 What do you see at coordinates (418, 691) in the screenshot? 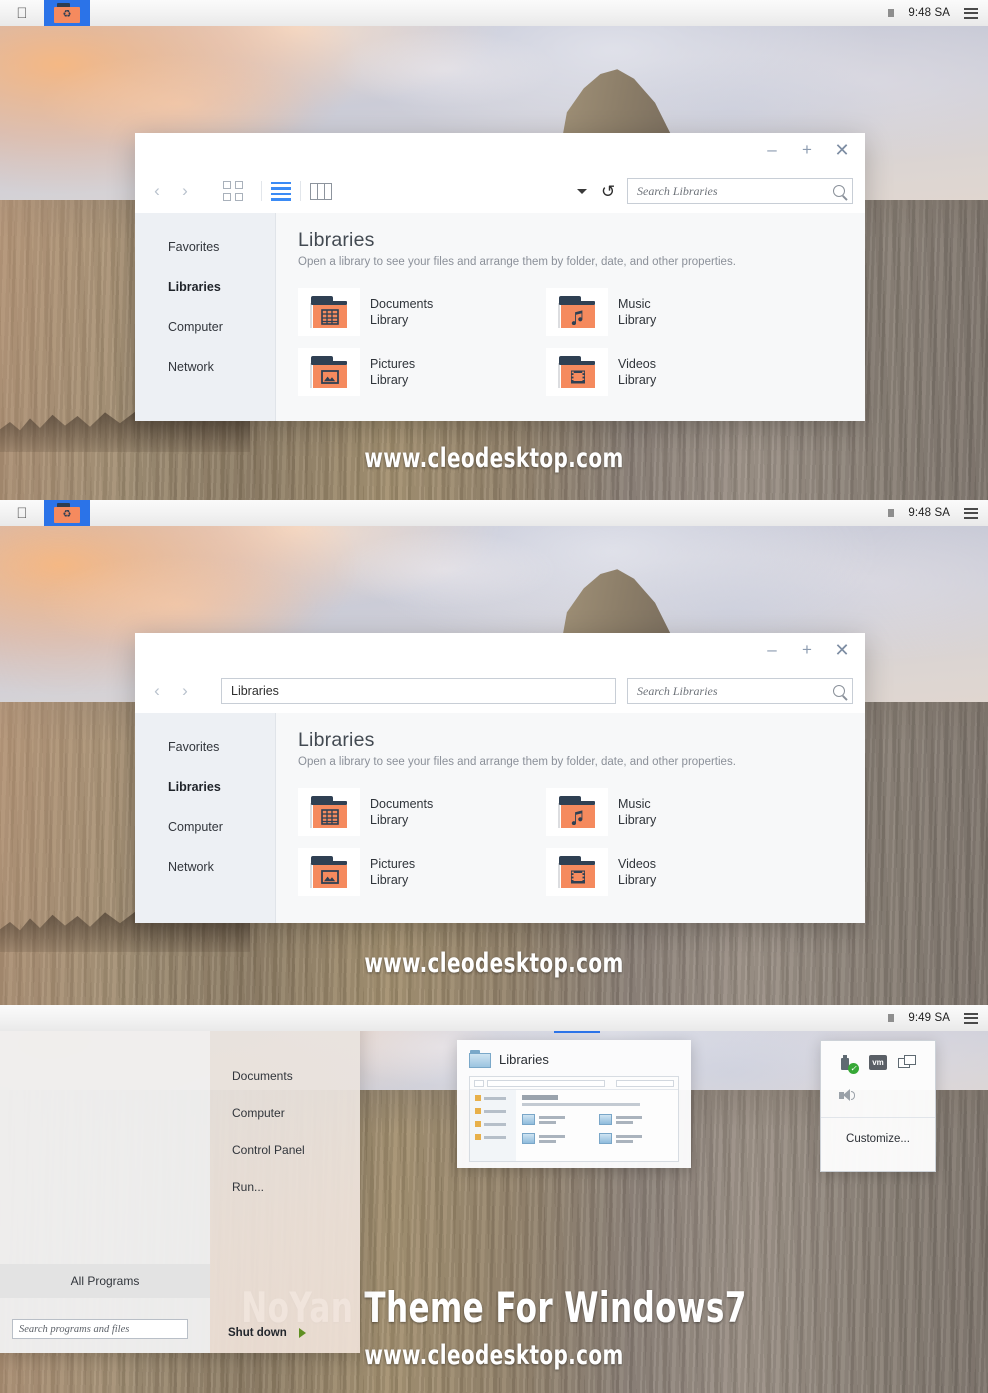
I see `address-bar: Libraries` at bounding box center [418, 691].